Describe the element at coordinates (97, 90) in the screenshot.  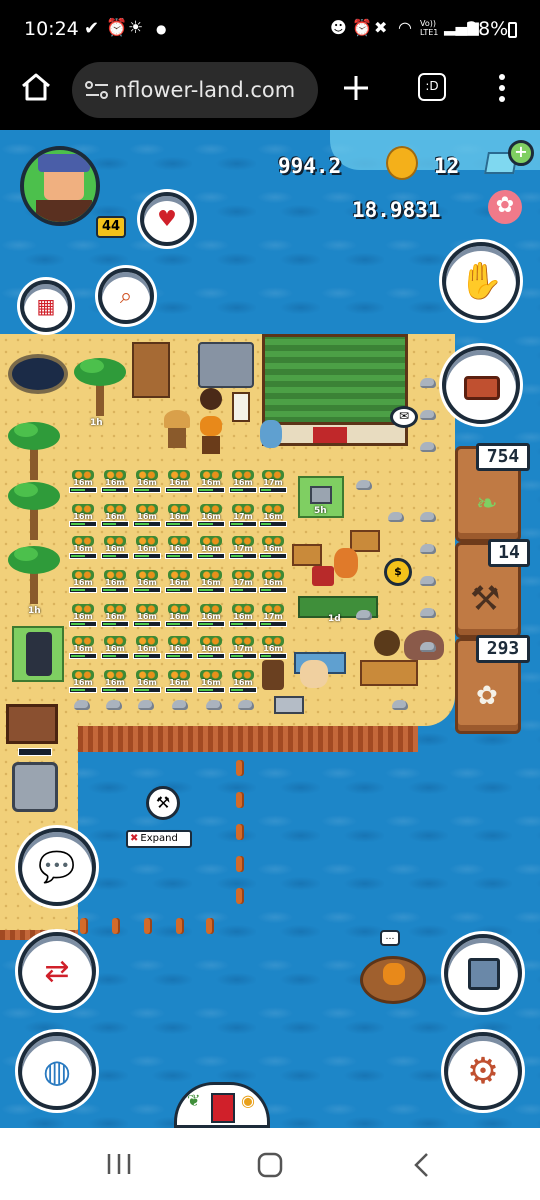
I see `site-settings-icon` at that location.